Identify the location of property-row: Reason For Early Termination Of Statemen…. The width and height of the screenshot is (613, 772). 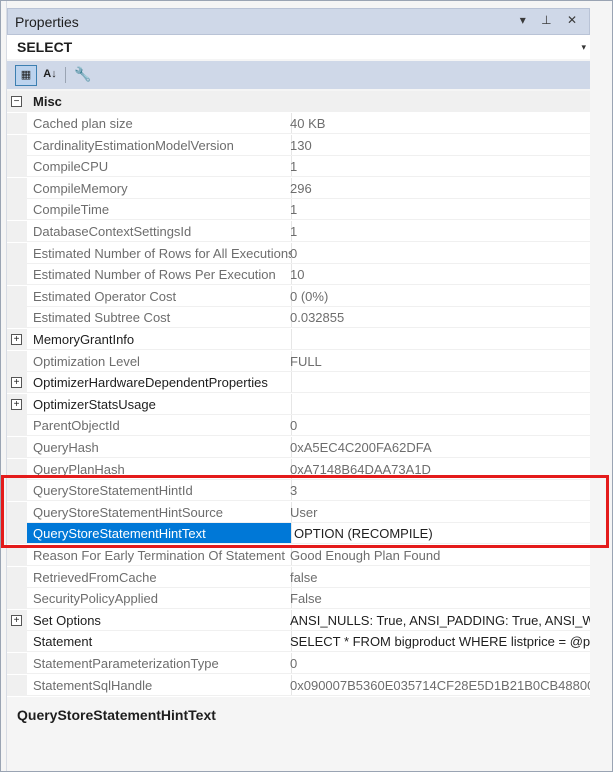
(298, 555).